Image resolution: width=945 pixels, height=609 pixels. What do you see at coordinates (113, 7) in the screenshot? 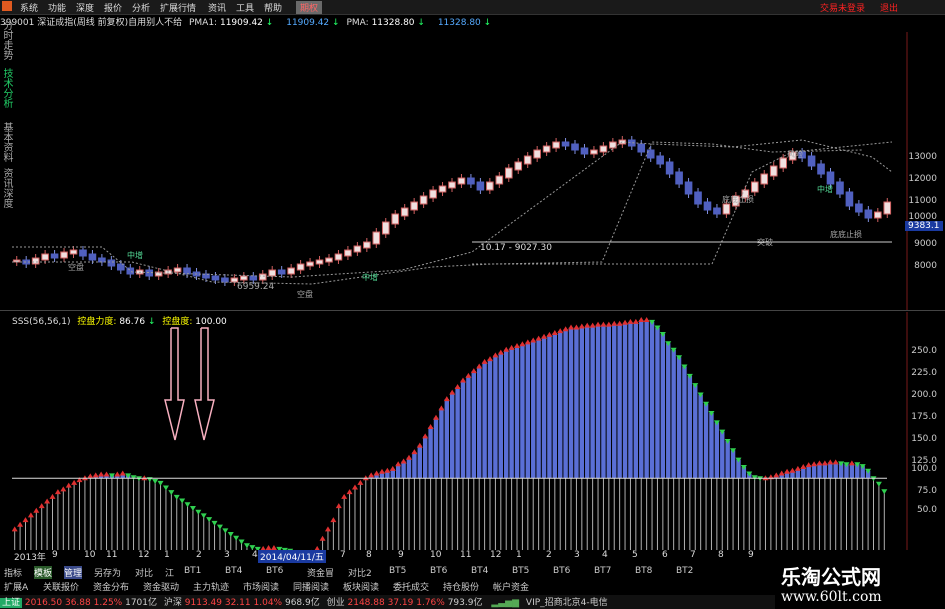
I see `menu-item-quote: 报价` at bounding box center [113, 7].